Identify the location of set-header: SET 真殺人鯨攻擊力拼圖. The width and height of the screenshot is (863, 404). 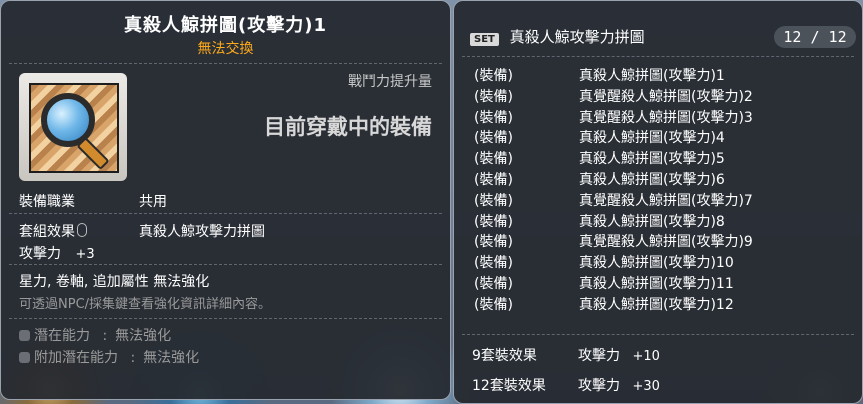
(557, 36).